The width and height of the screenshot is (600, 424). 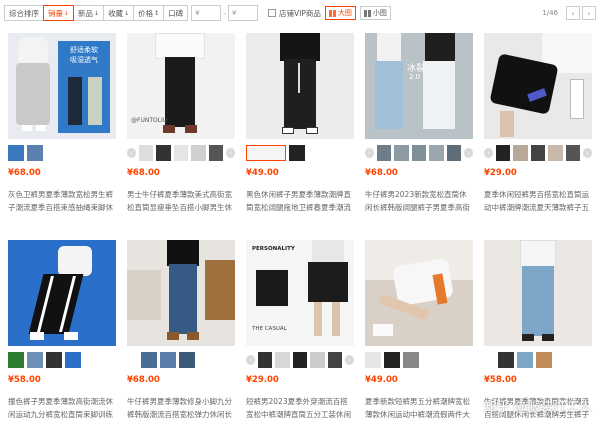 I want to click on view-large-button: 大图, so click(x=340, y=13).